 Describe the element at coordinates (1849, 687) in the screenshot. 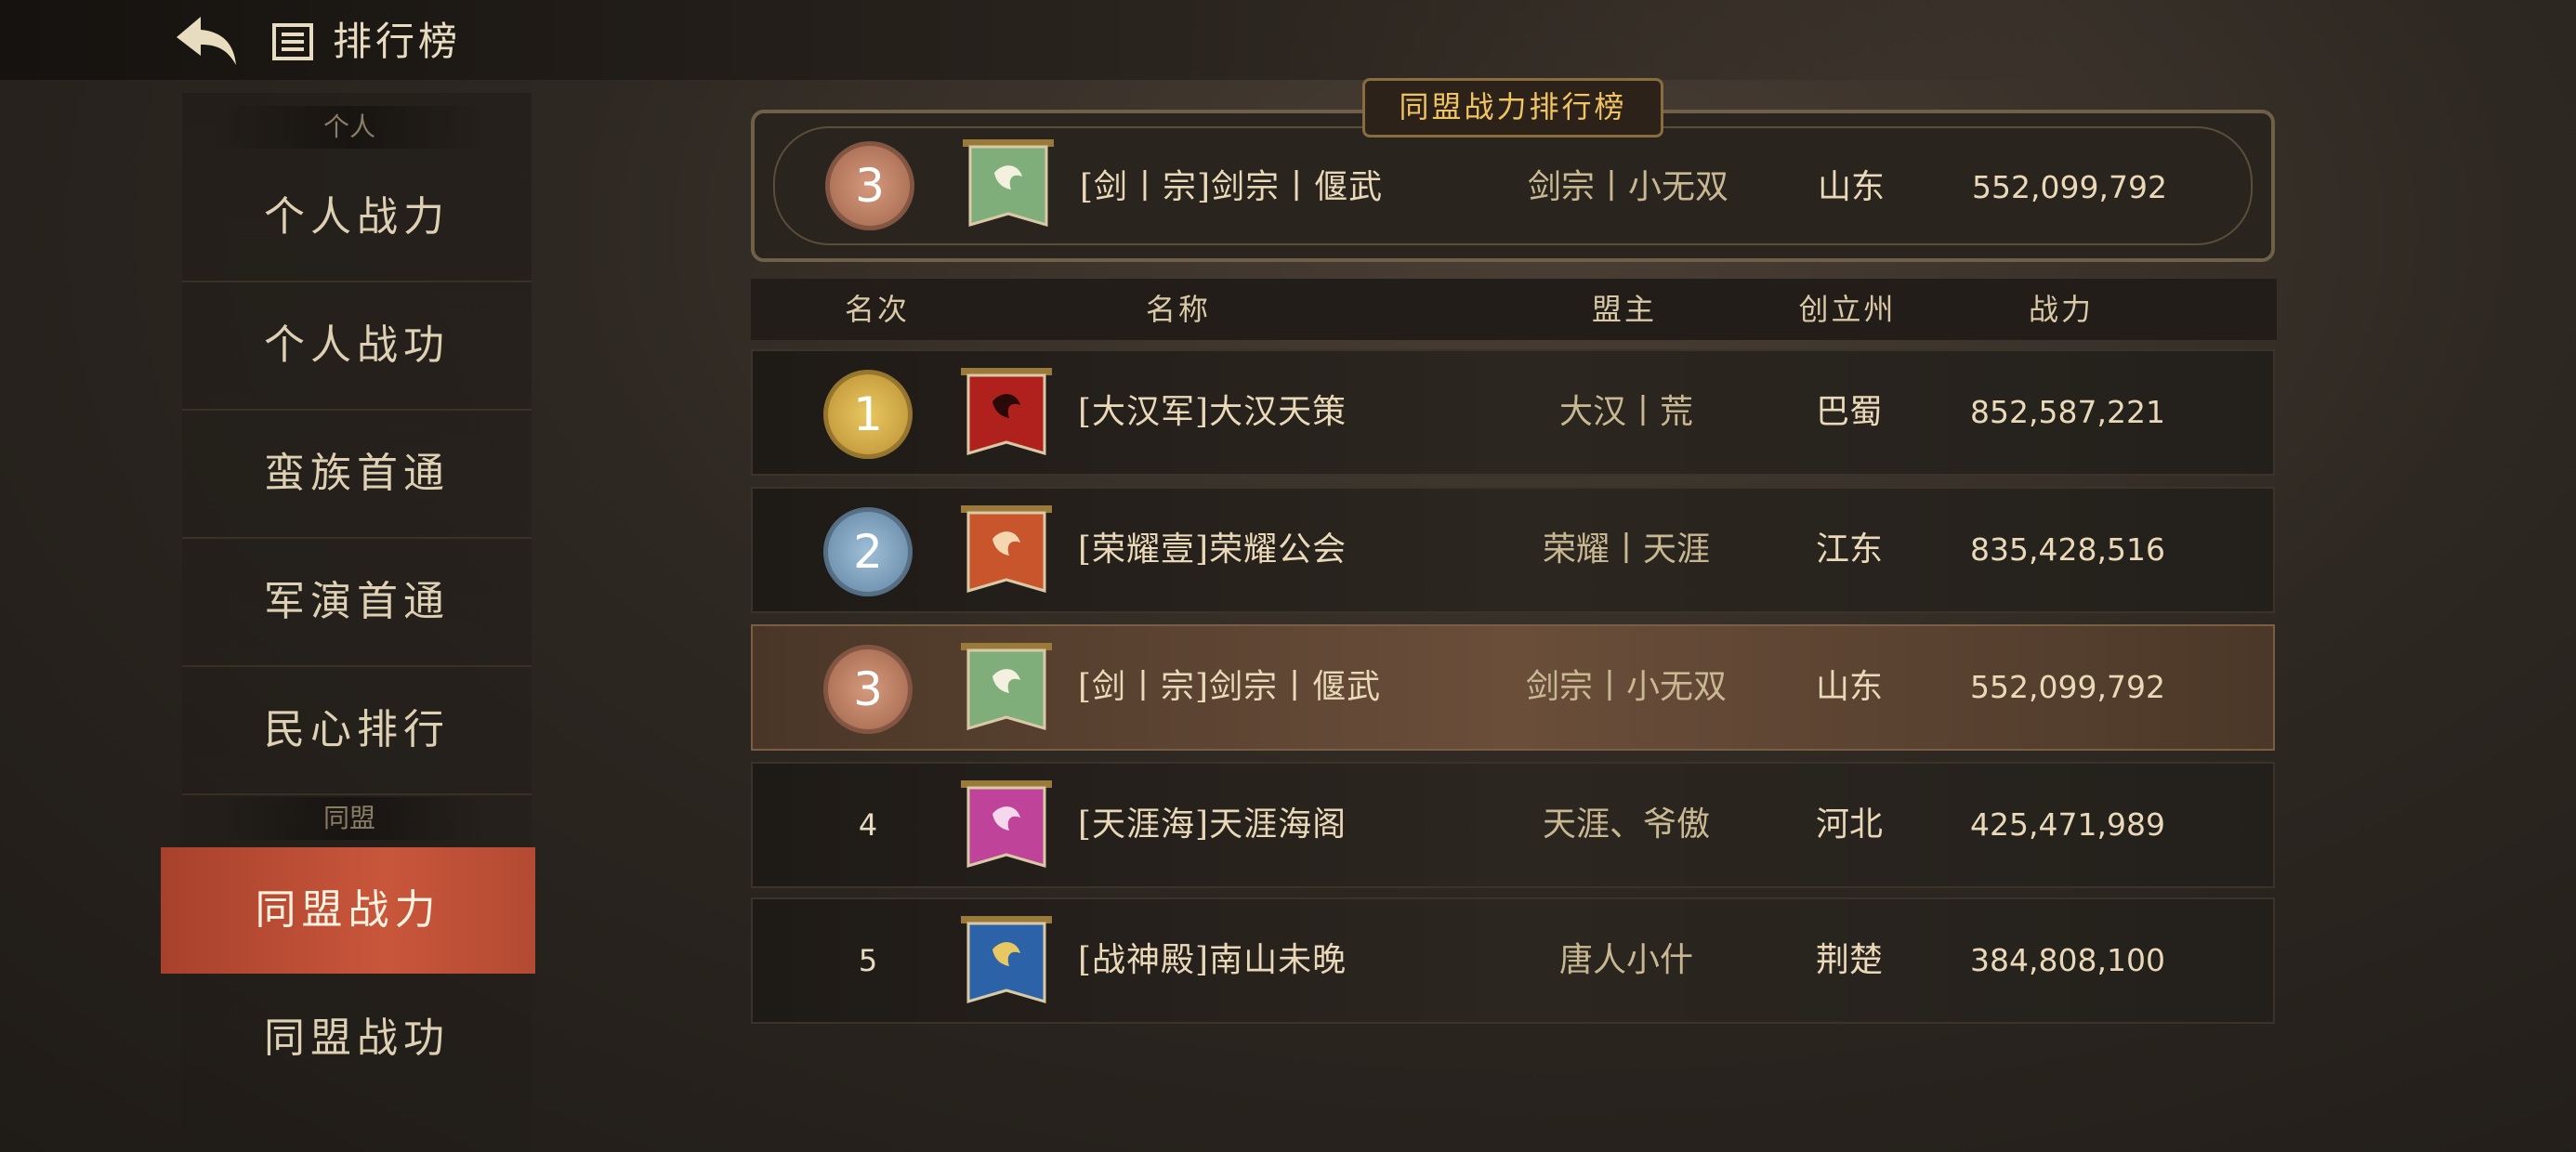

I see `alliance-state: 山东` at that location.